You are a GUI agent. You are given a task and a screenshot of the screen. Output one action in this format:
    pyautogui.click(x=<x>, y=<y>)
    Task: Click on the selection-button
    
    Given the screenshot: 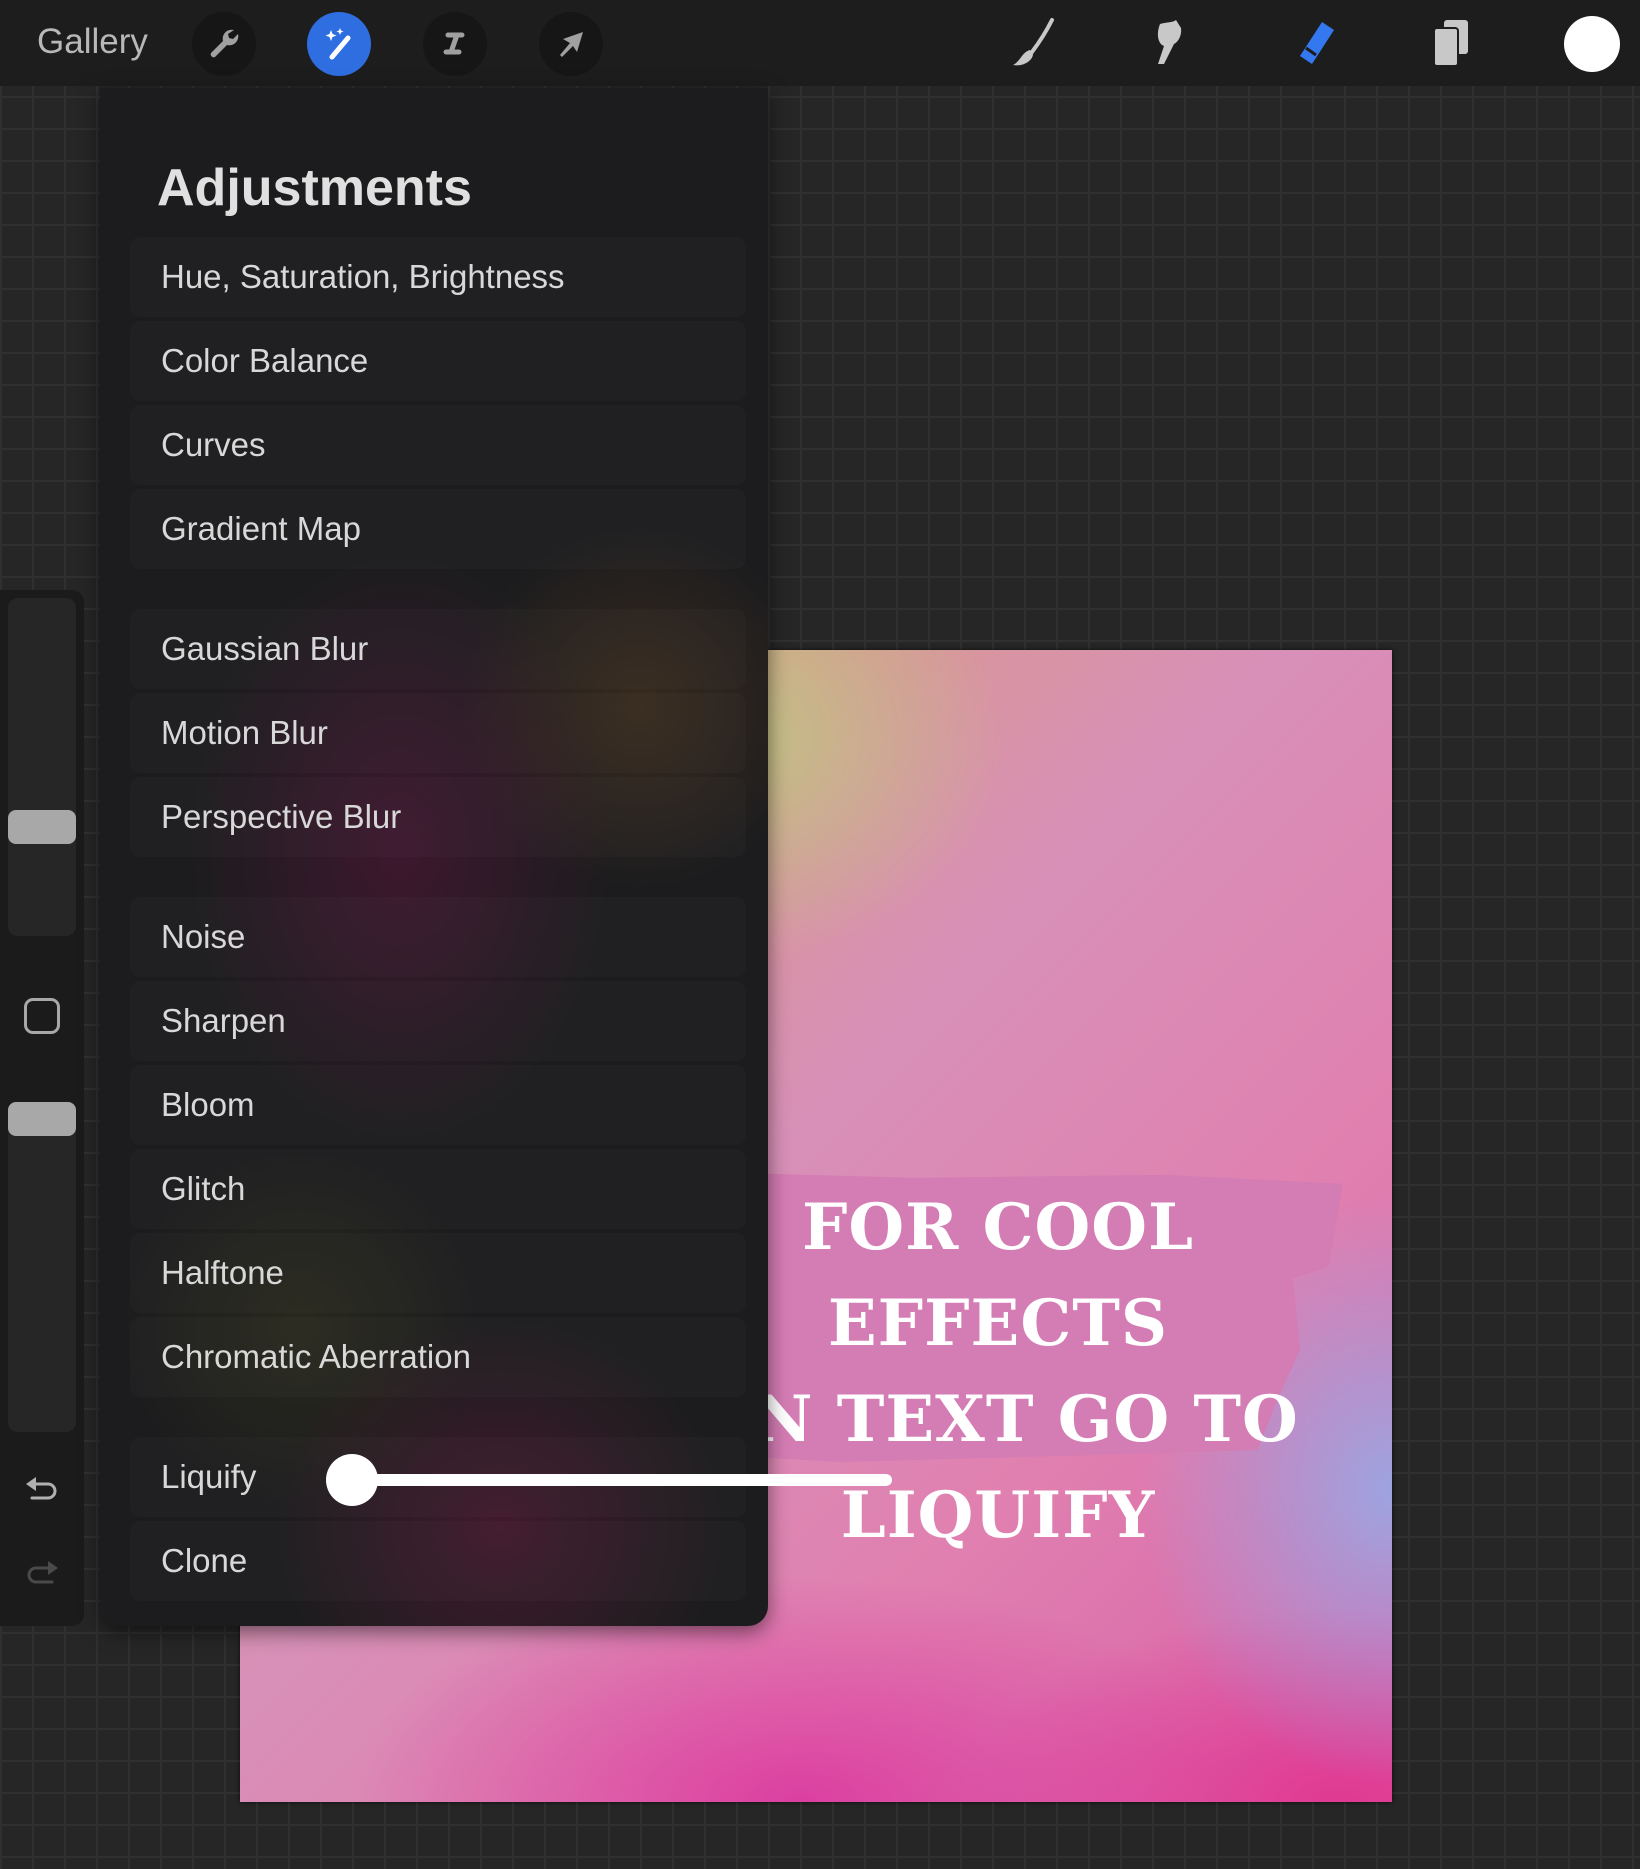 What is the action you would take?
    pyautogui.click(x=455, y=44)
    